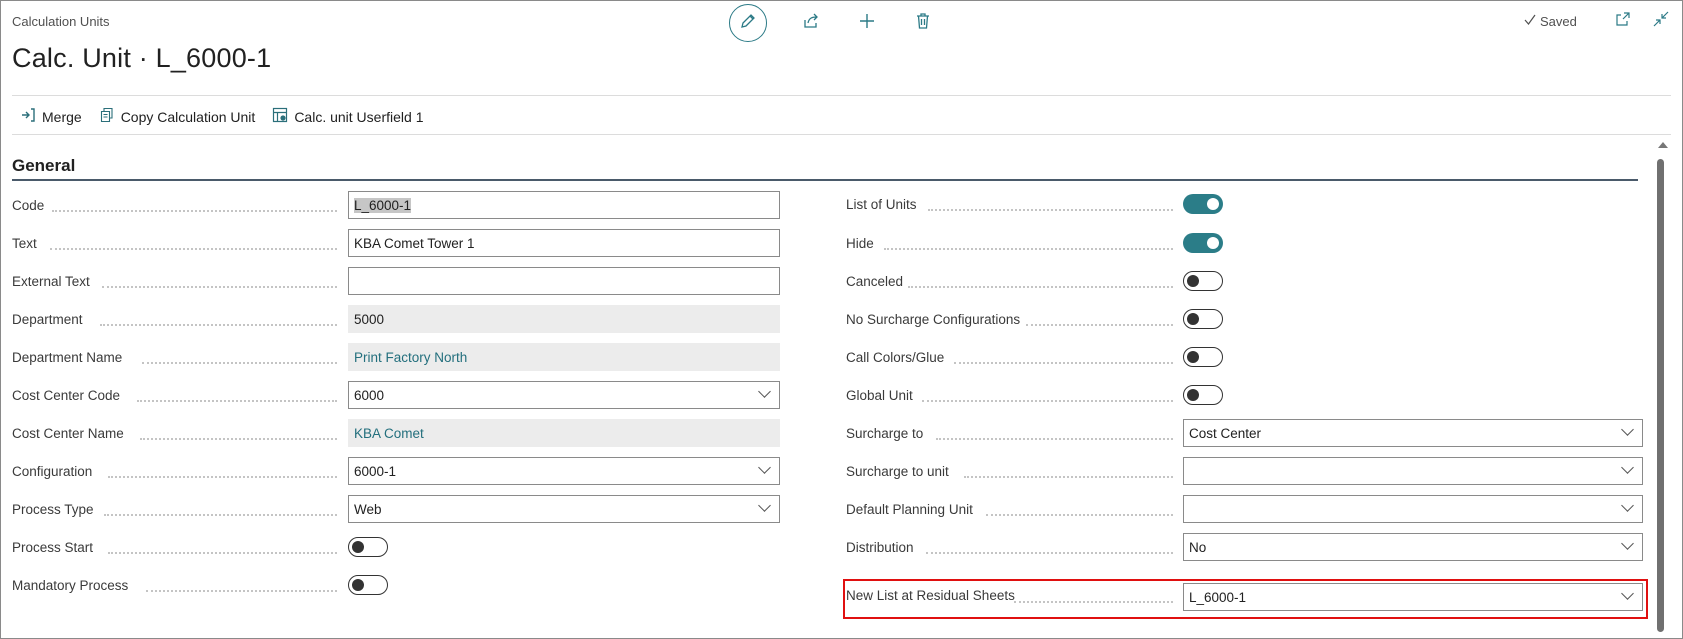 Image resolution: width=1683 pixels, height=639 pixels. What do you see at coordinates (933, 319) in the screenshot?
I see `field-label: No Surcharge Configurations` at bounding box center [933, 319].